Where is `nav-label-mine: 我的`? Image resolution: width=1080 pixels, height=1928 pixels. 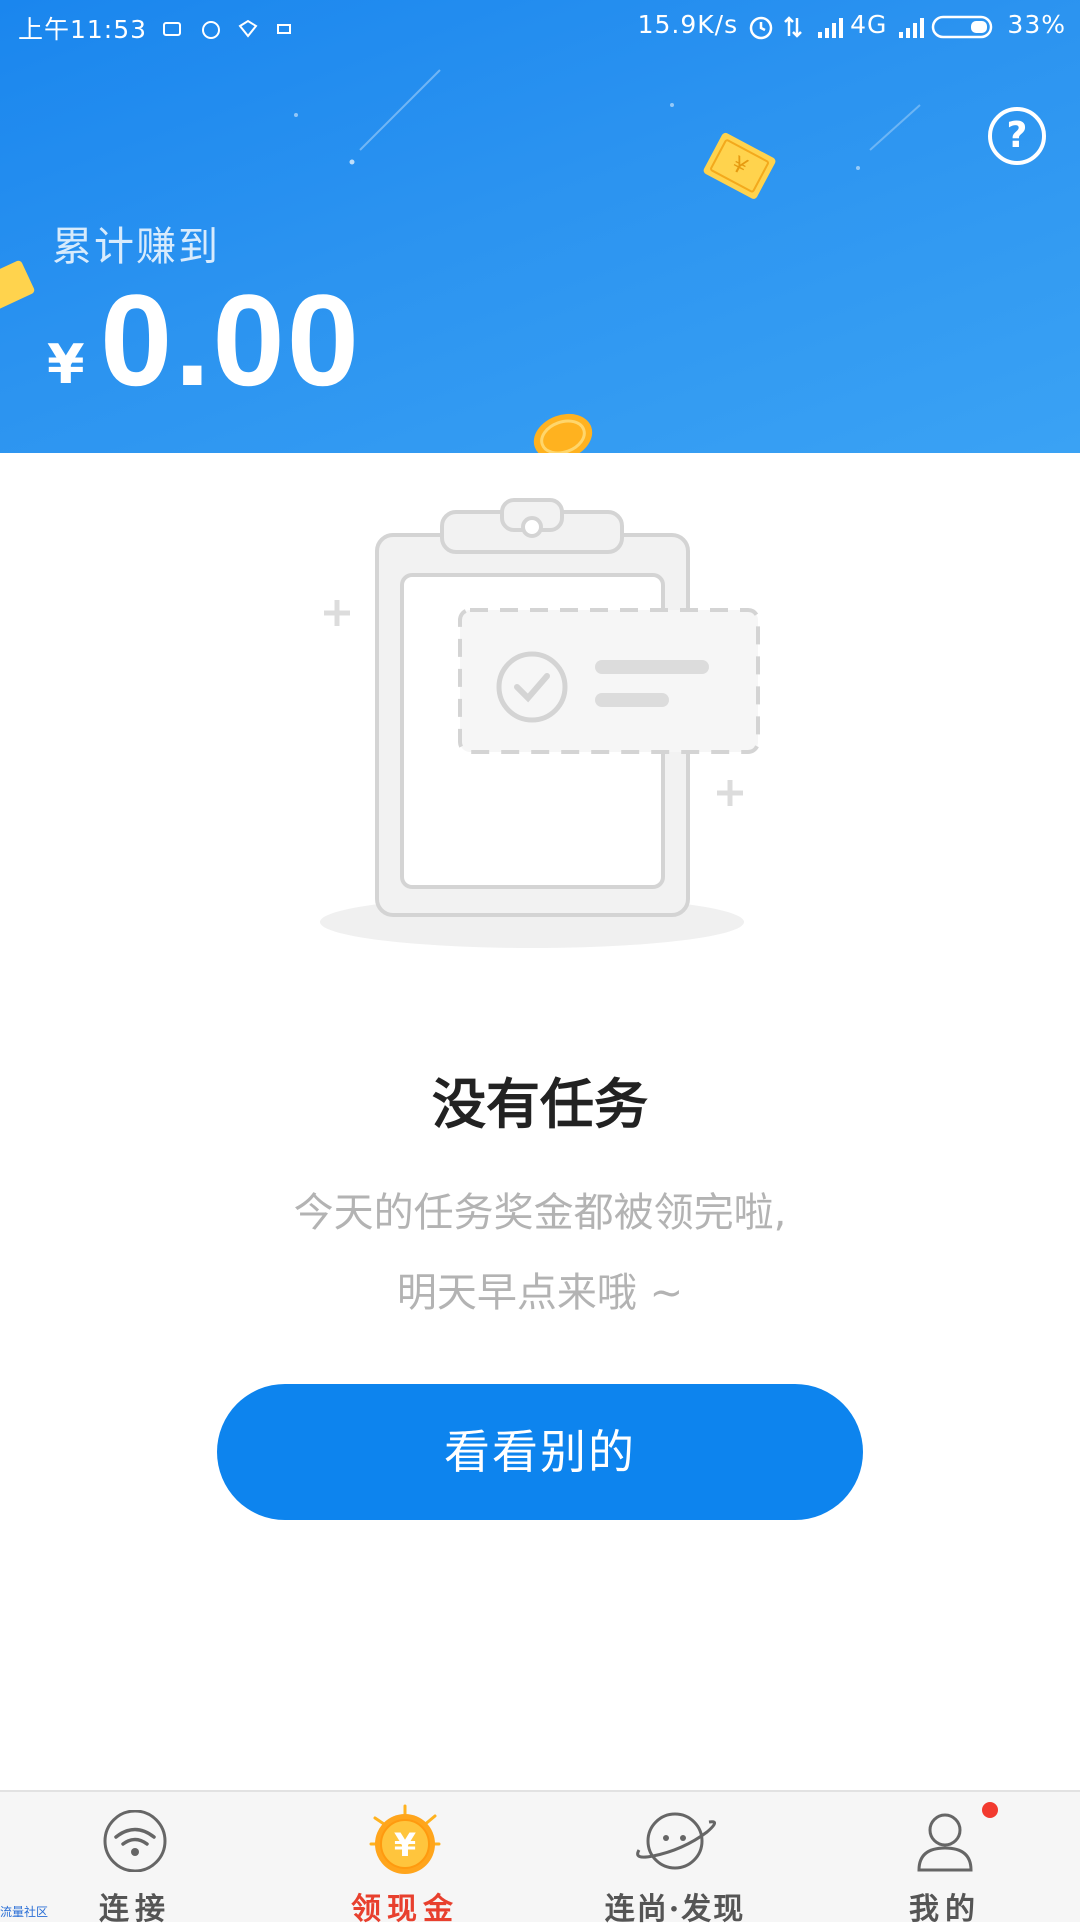 nav-label-mine: 我的 is located at coordinates (945, 1909).